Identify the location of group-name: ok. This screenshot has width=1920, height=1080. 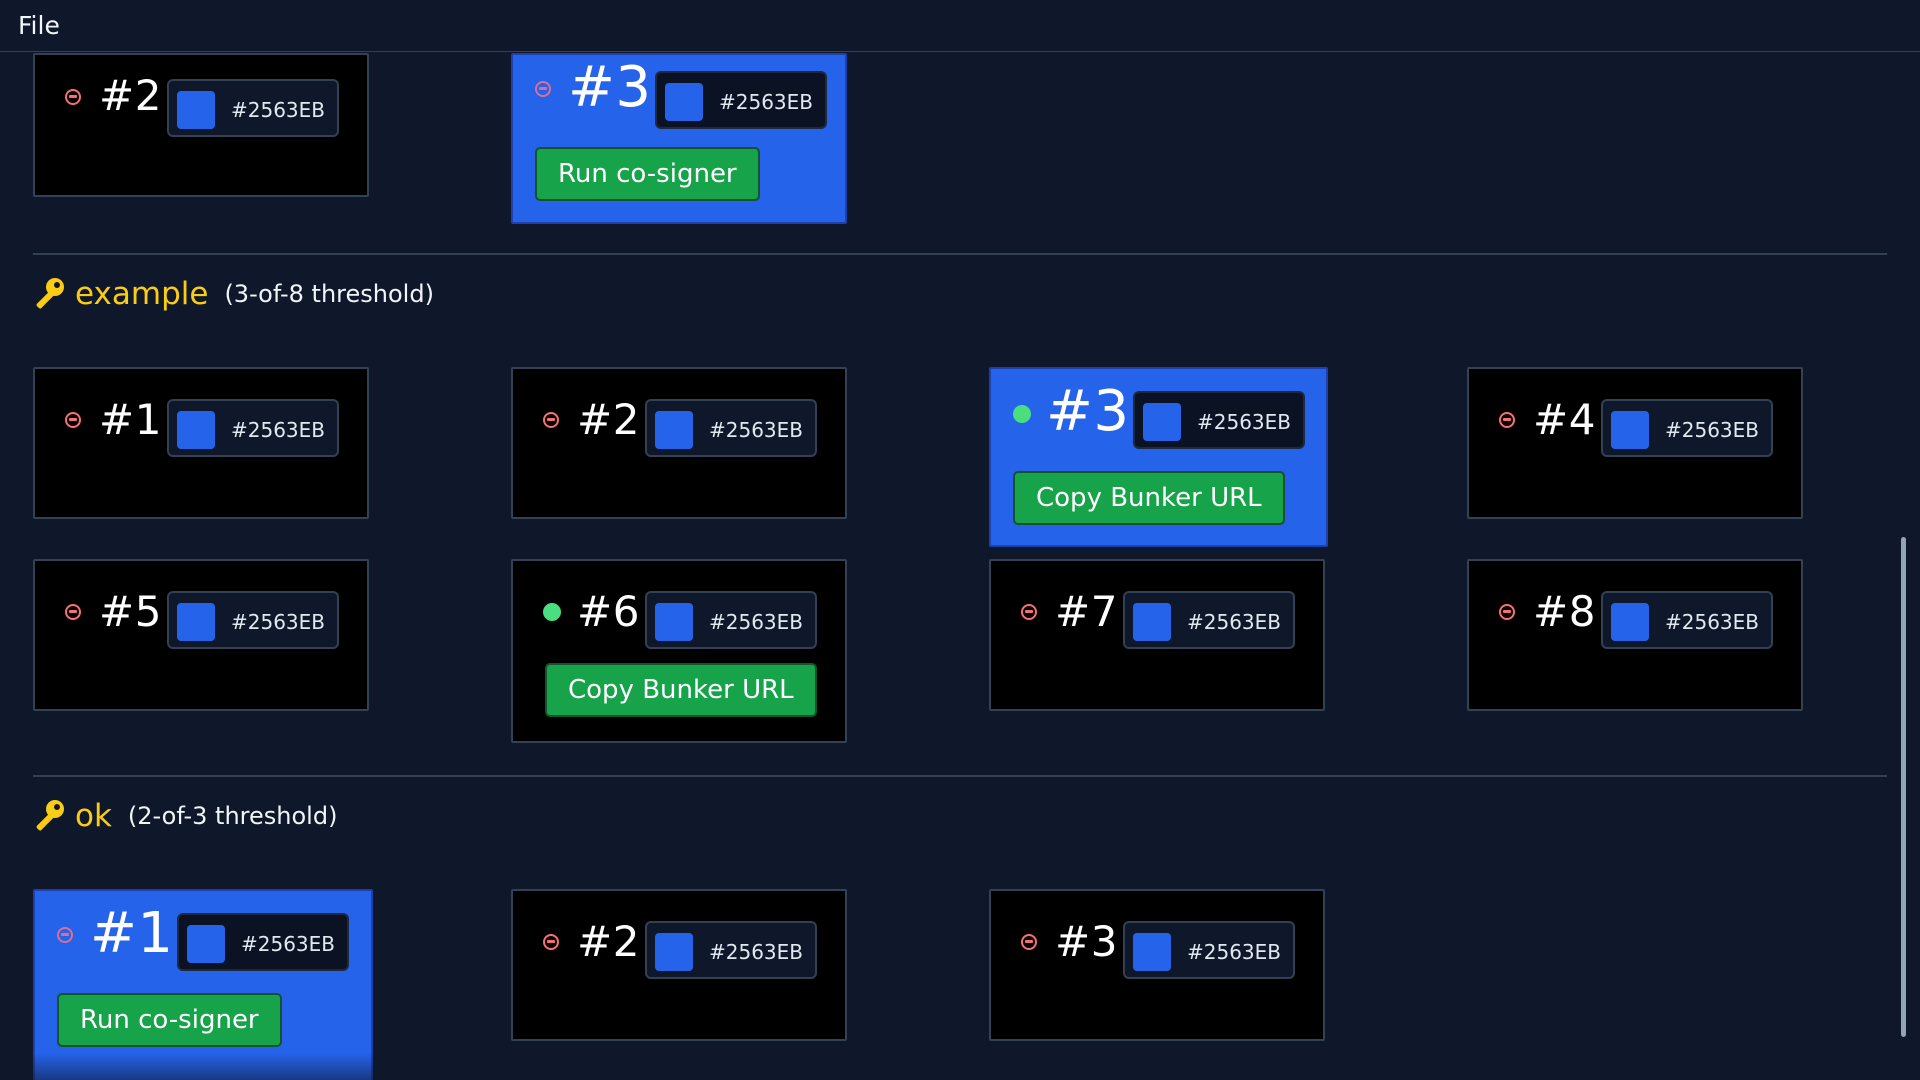
(93, 816).